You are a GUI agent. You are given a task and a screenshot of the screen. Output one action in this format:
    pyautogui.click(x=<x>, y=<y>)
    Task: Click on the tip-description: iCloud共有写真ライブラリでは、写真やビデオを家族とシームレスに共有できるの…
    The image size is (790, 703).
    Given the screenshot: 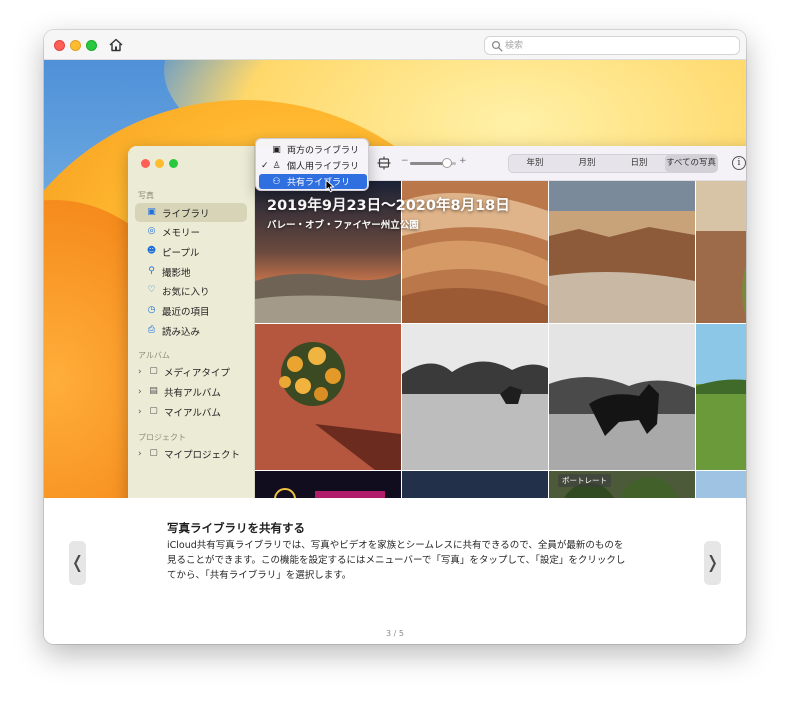 What is the action you would take?
    pyautogui.click(x=396, y=560)
    